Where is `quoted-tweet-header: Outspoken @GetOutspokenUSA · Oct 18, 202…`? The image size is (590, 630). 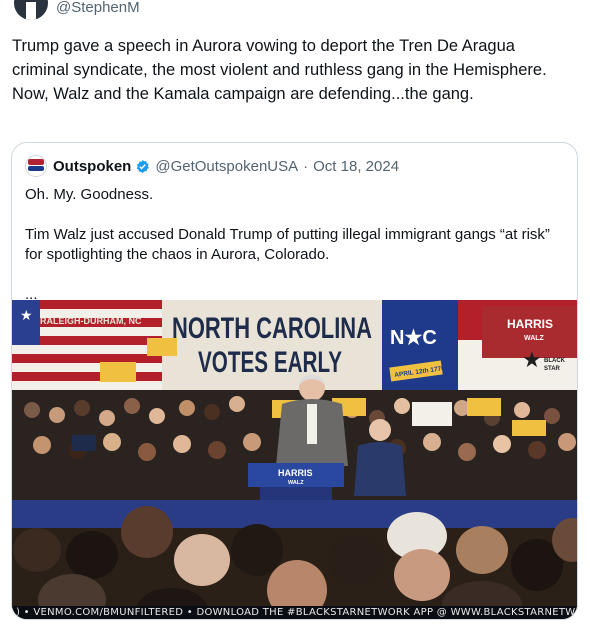
quoted-tweet-header: Outspoken @GetOutspokenUSA · Oct 18, 202… is located at coordinates (212, 166).